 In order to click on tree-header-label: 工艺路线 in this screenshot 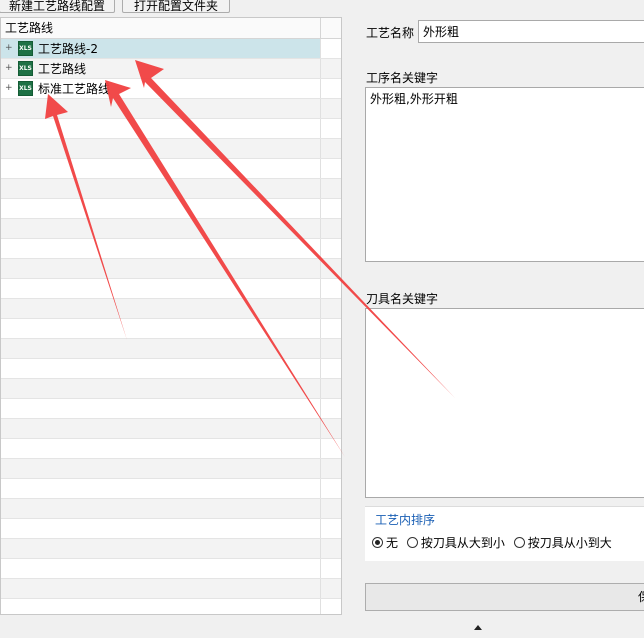, I will do `click(29, 28)`.